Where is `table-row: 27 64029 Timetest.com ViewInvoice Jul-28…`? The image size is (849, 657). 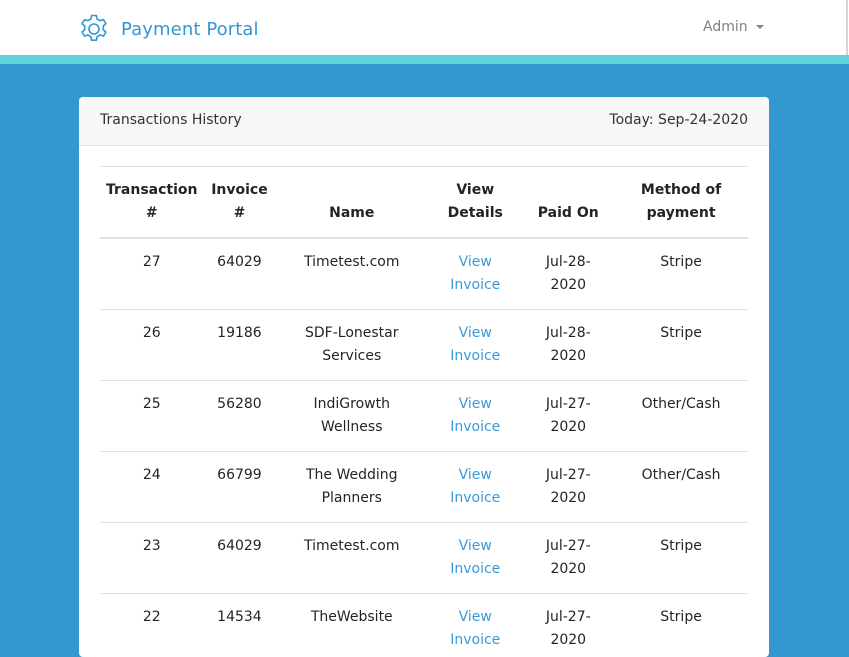 table-row: 27 64029 Timetest.com ViewInvoice Jul-28… is located at coordinates (424, 274).